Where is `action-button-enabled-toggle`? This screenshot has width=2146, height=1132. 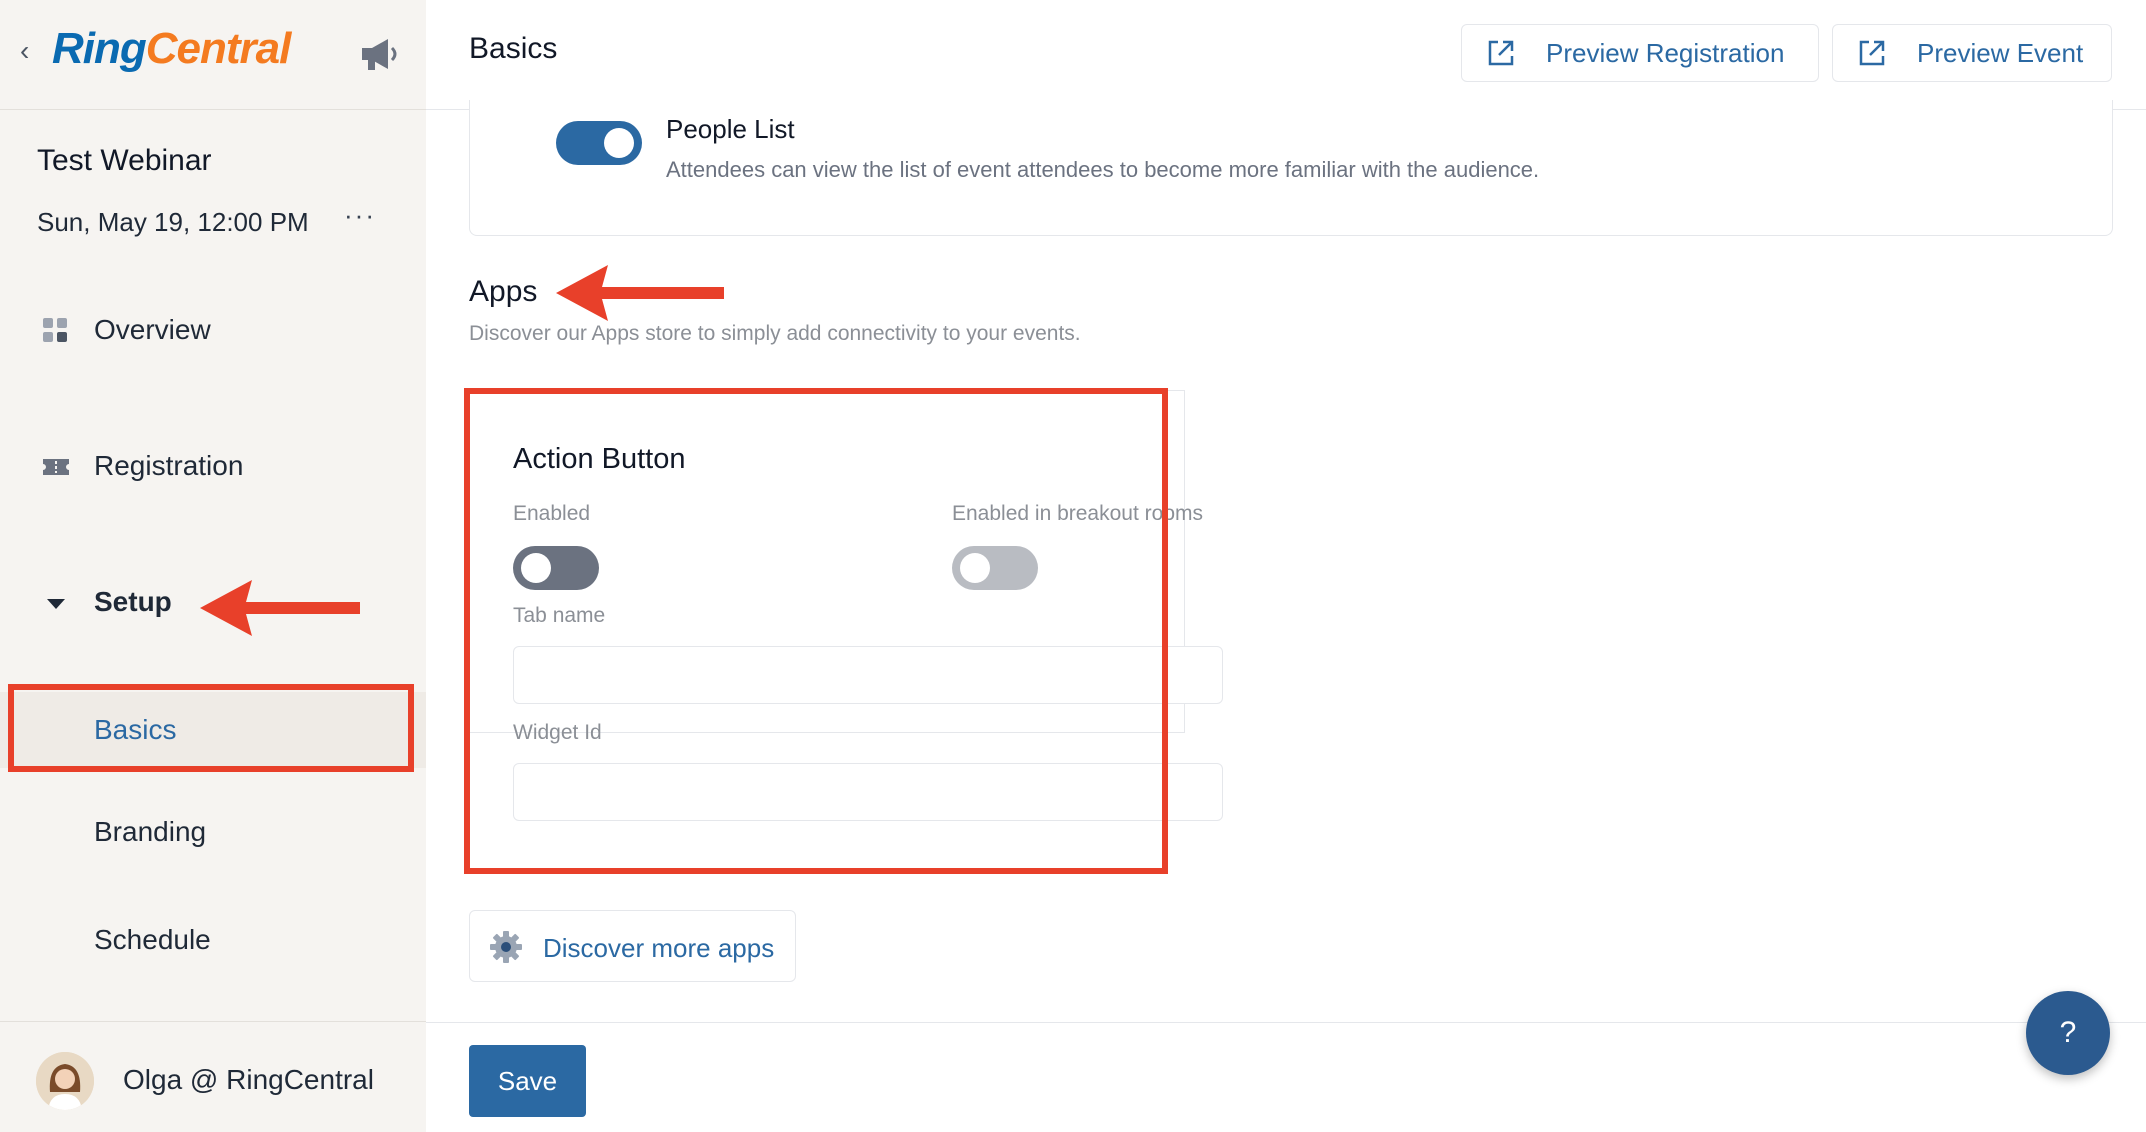
action-button-enabled-toggle is located at coordinates (556, 568).